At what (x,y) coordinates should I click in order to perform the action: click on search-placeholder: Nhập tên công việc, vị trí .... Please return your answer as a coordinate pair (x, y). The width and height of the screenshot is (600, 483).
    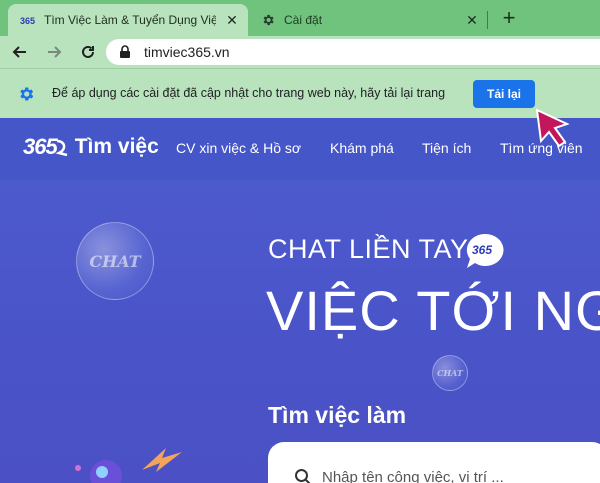
    Looking at the image, I should click on (413, 476).